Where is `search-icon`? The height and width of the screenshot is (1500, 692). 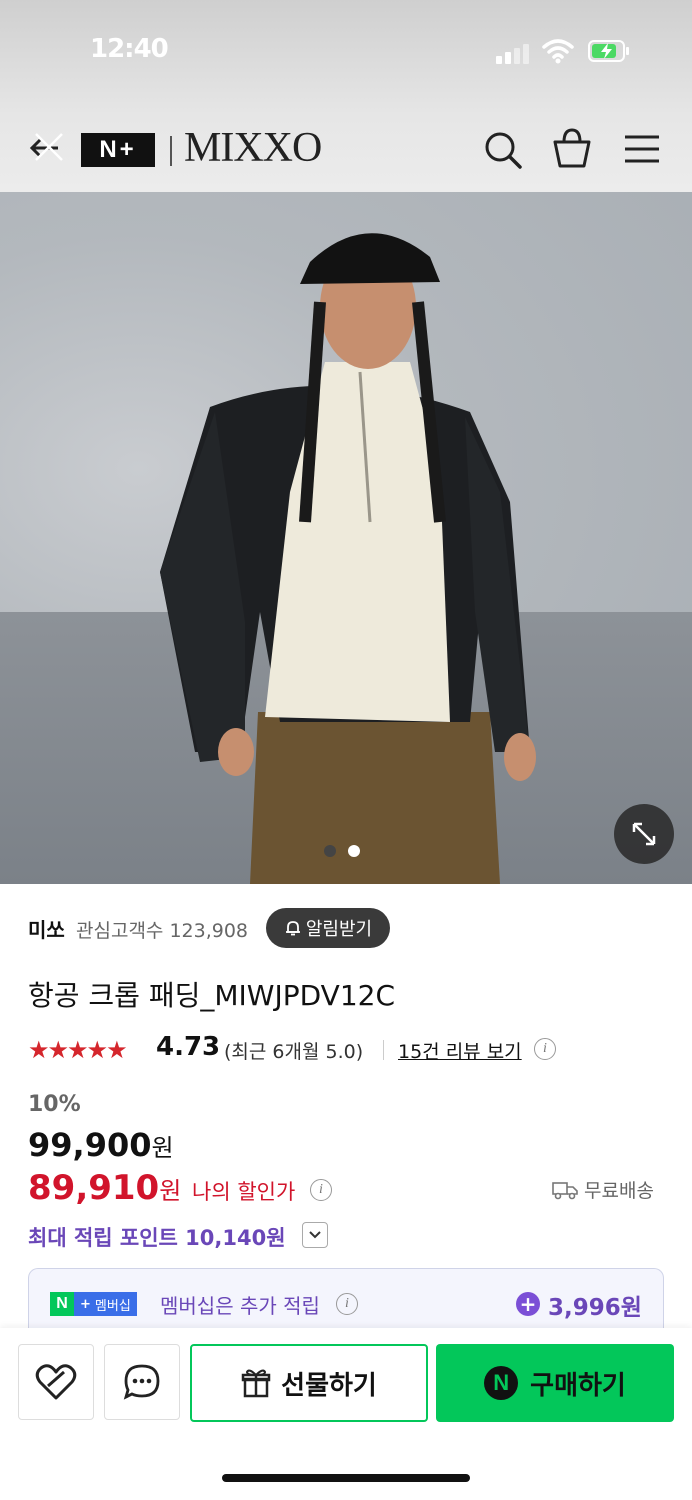 search-icon is located at coordinates (502, 149).